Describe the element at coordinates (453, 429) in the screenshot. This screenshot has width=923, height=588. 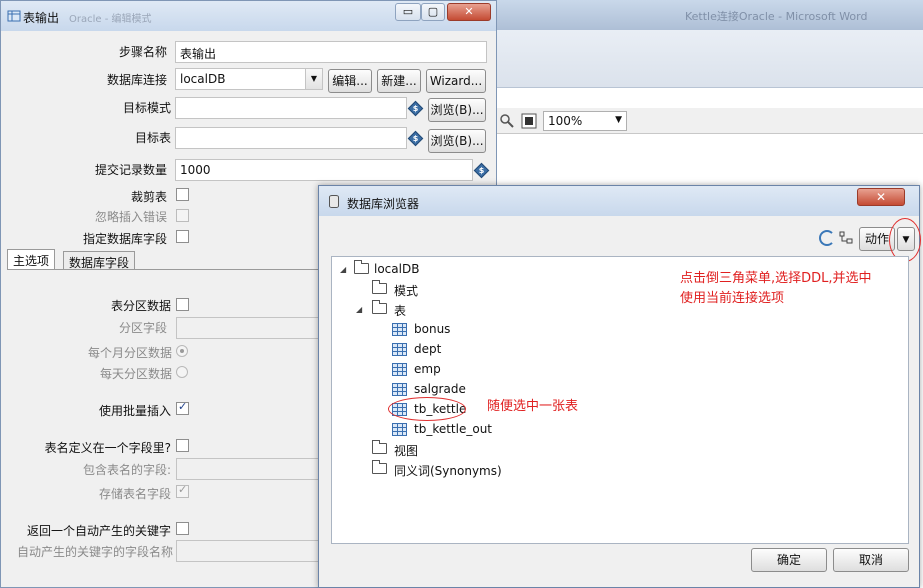
I see `tree-node-label: tb_kettle_out` at that location.